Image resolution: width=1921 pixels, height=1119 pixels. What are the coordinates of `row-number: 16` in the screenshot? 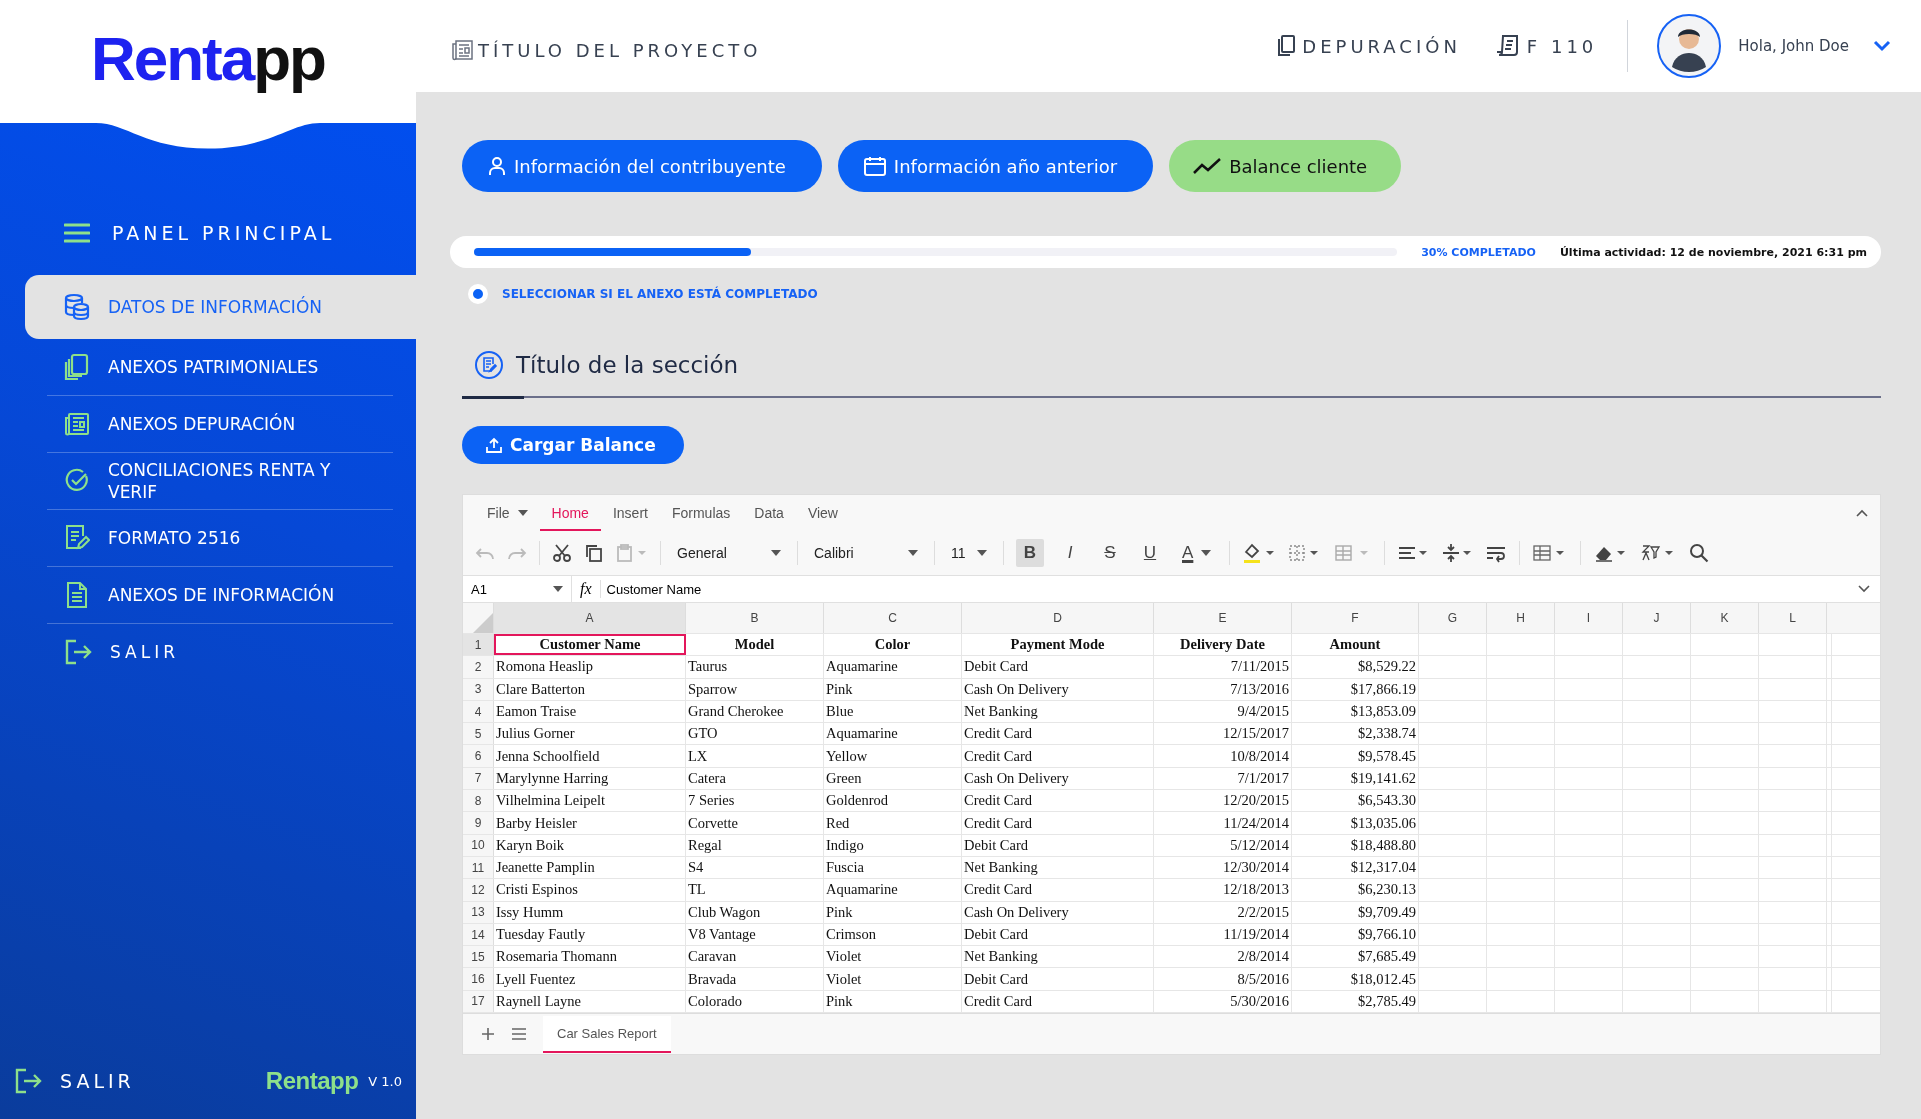 It's located at (478, 979).